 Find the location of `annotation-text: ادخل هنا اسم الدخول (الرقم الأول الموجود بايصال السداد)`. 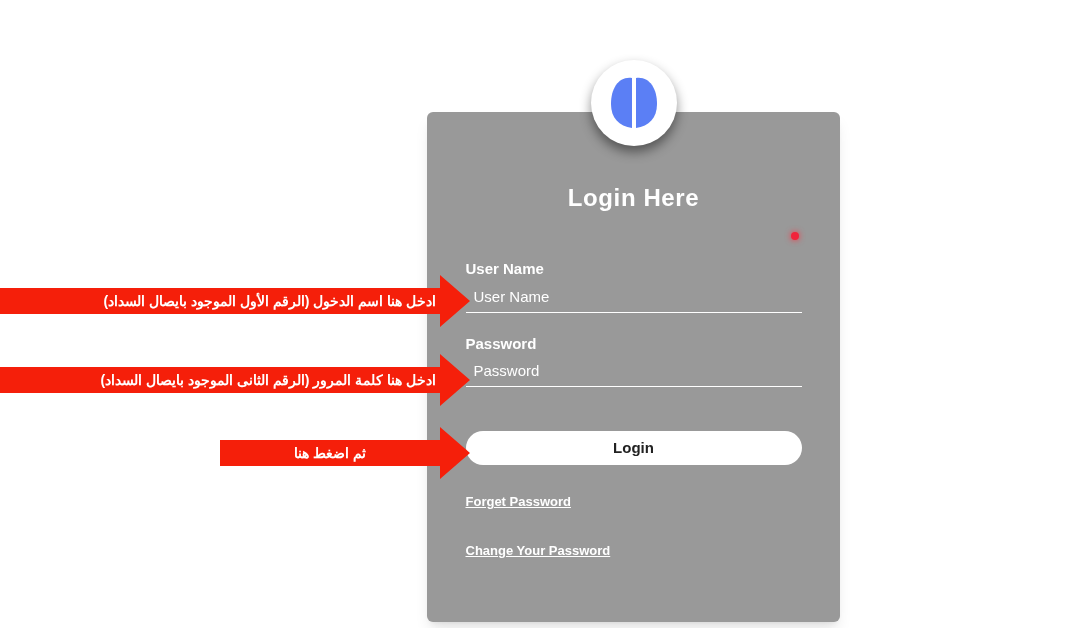

annotation-text: ادخل هنا اسم الدخول (الرقم الأول الموجود بايصال السداد) is located at coordinates (269, 301).